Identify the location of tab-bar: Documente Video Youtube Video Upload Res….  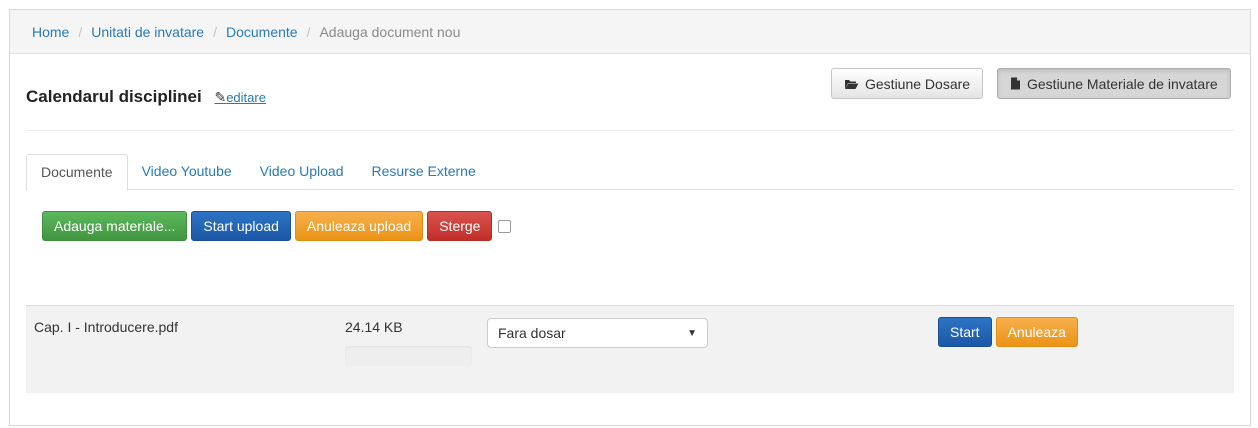
(630, 172).